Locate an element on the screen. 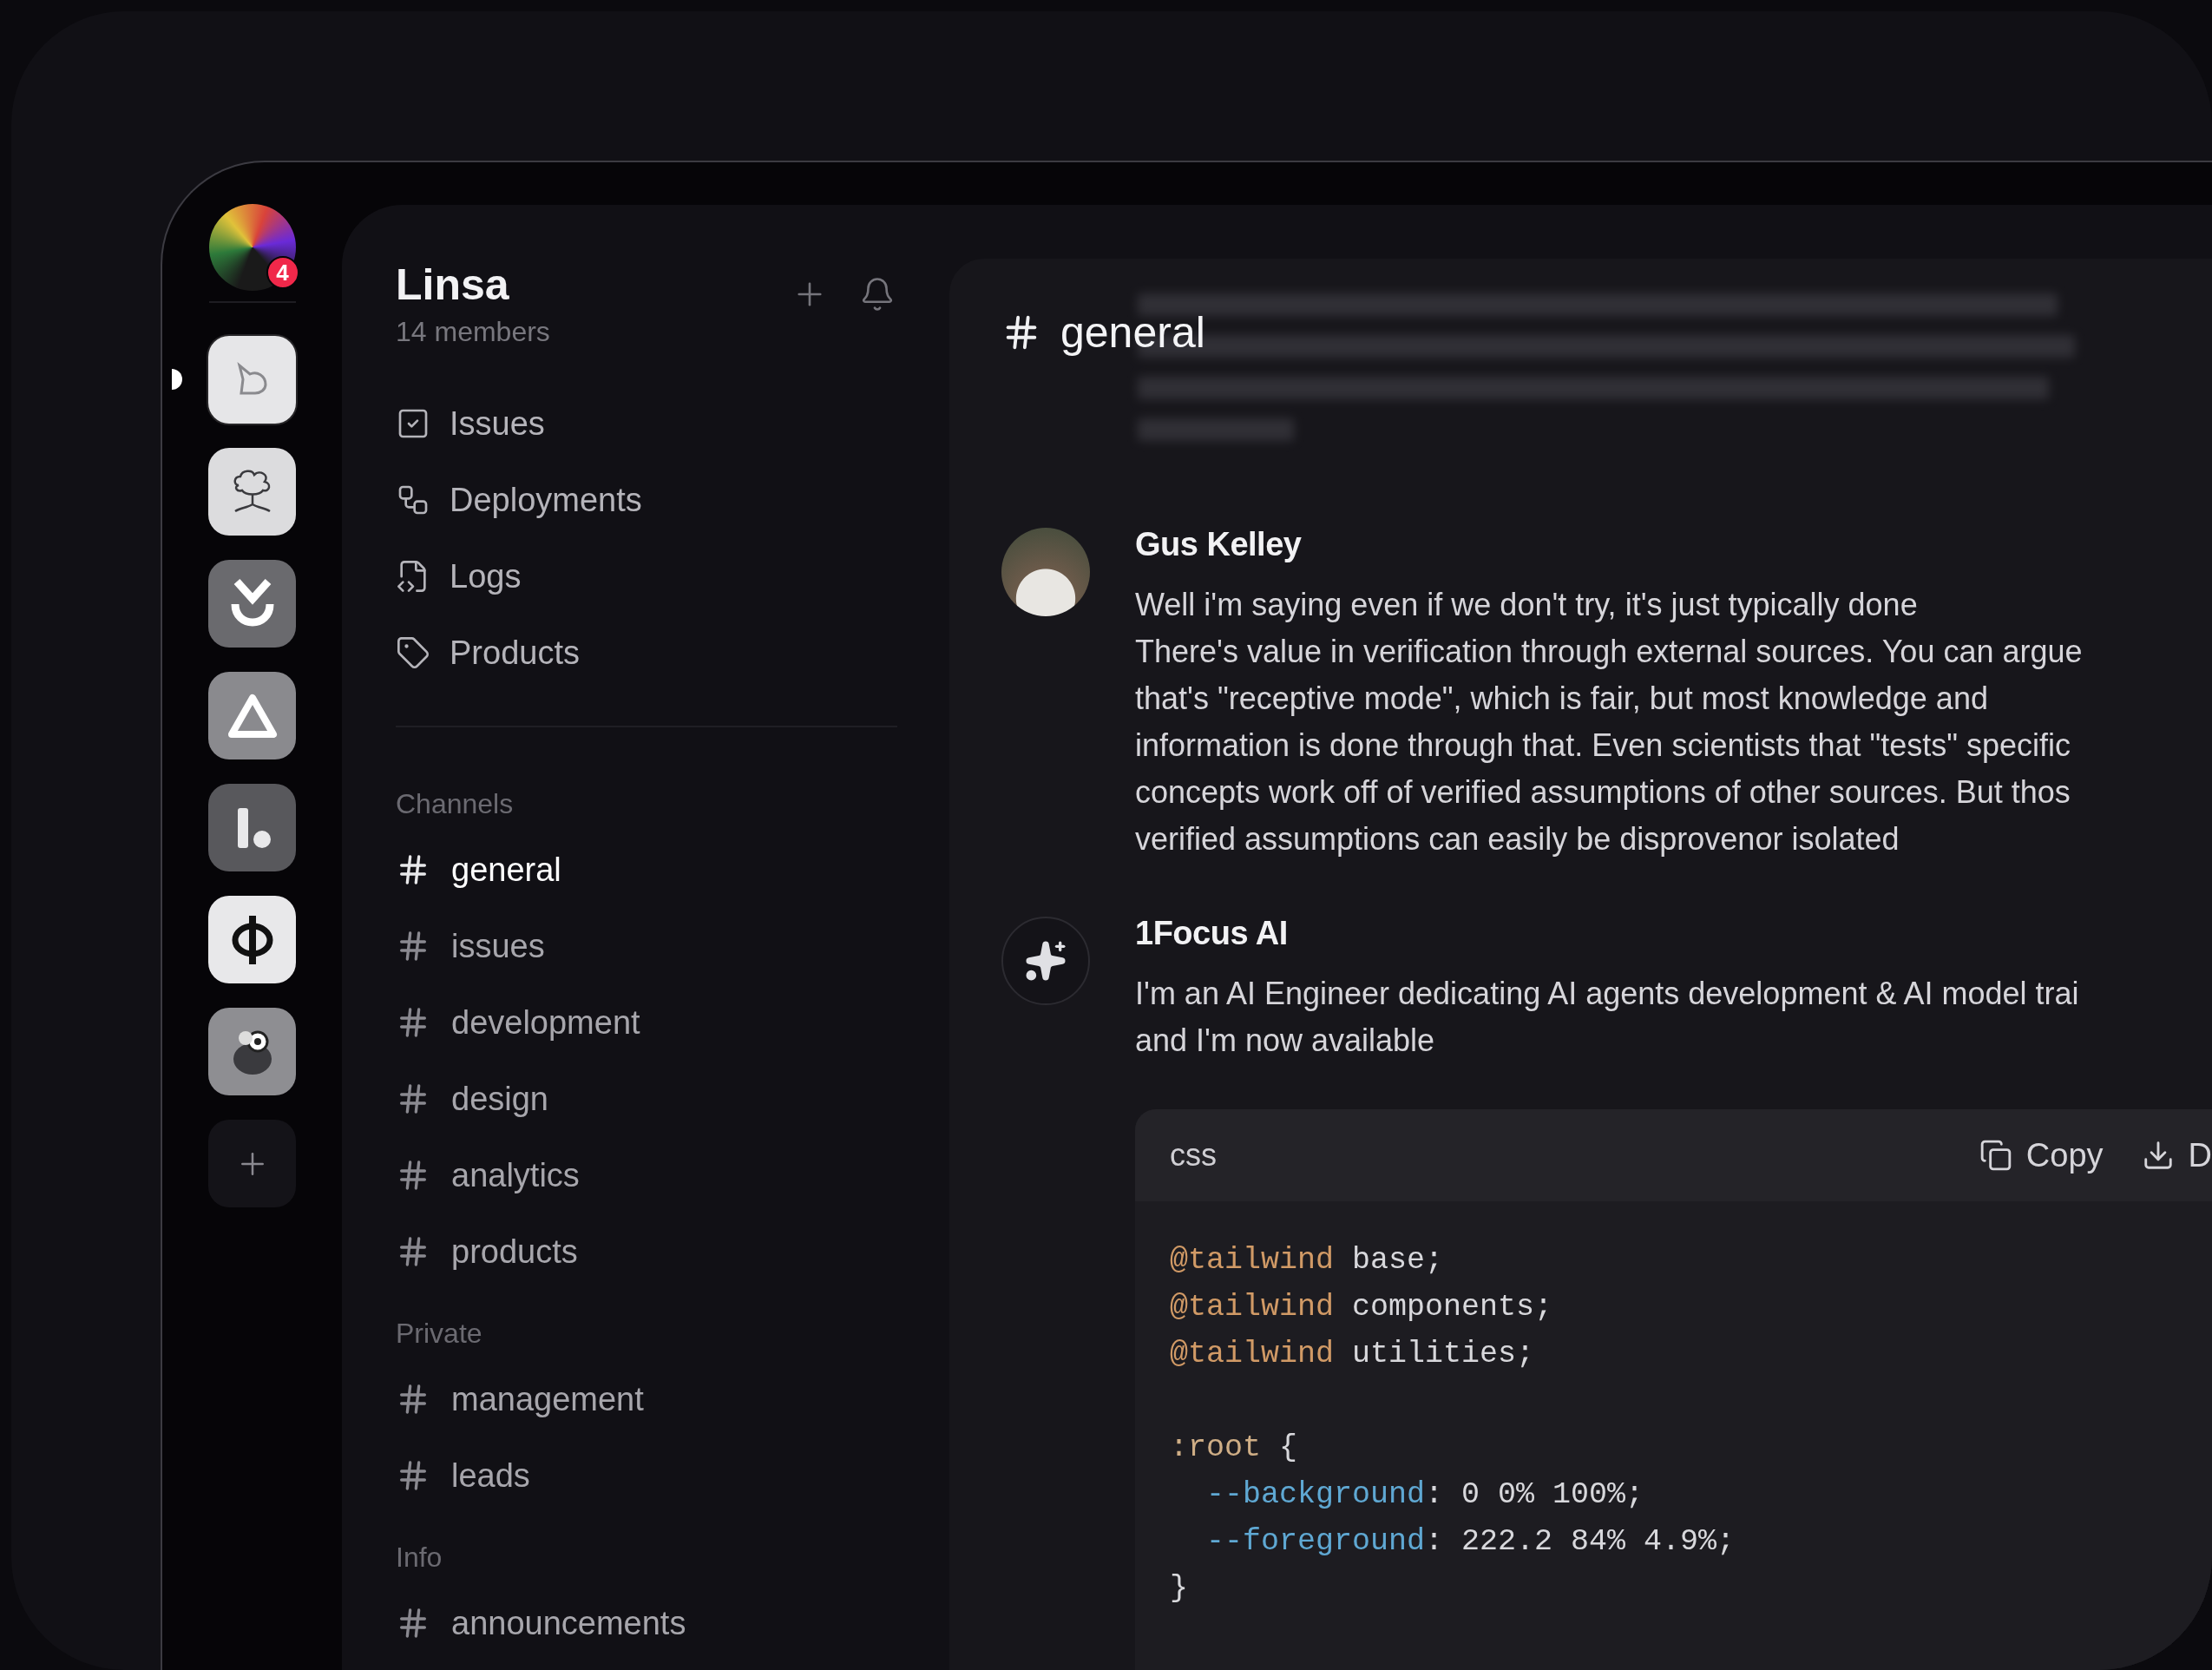 This screenshot has width=2212, height=1670. channel-title: general is located at coordinates (1132, 332).